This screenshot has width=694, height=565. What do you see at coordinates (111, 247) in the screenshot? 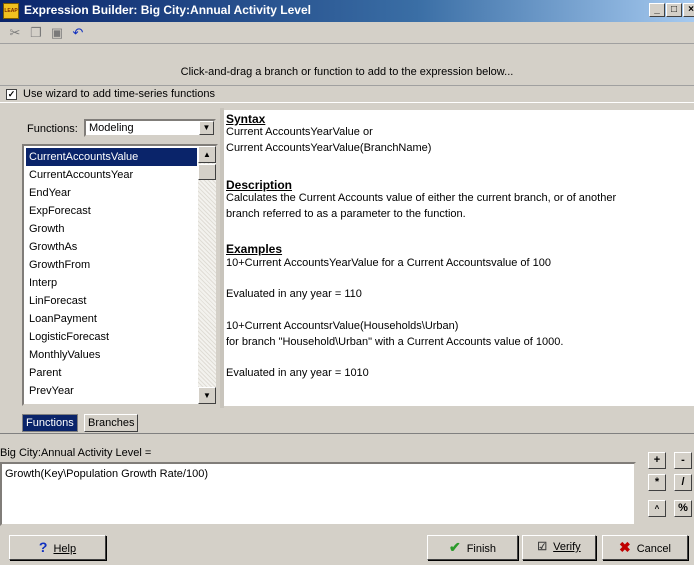
I see `list-item: GrowthAs` at bounding box center [111, 247].